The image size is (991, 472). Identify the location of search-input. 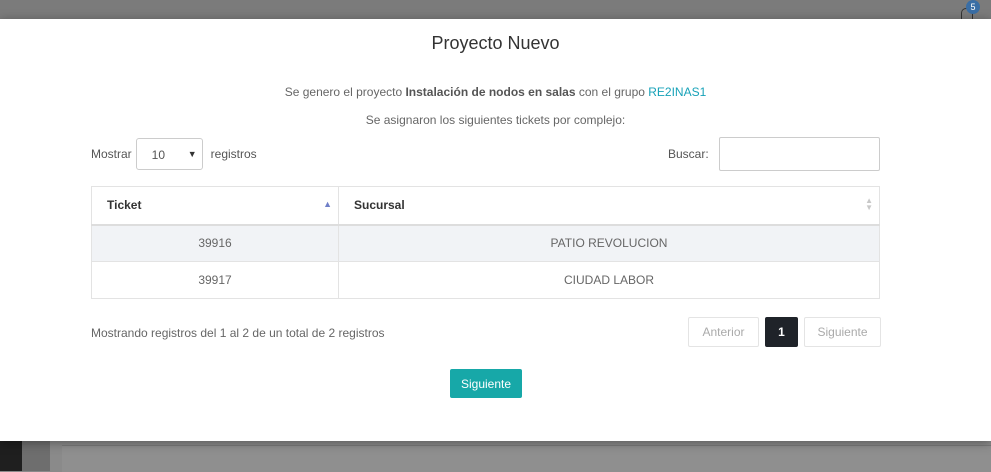
(799, 154).